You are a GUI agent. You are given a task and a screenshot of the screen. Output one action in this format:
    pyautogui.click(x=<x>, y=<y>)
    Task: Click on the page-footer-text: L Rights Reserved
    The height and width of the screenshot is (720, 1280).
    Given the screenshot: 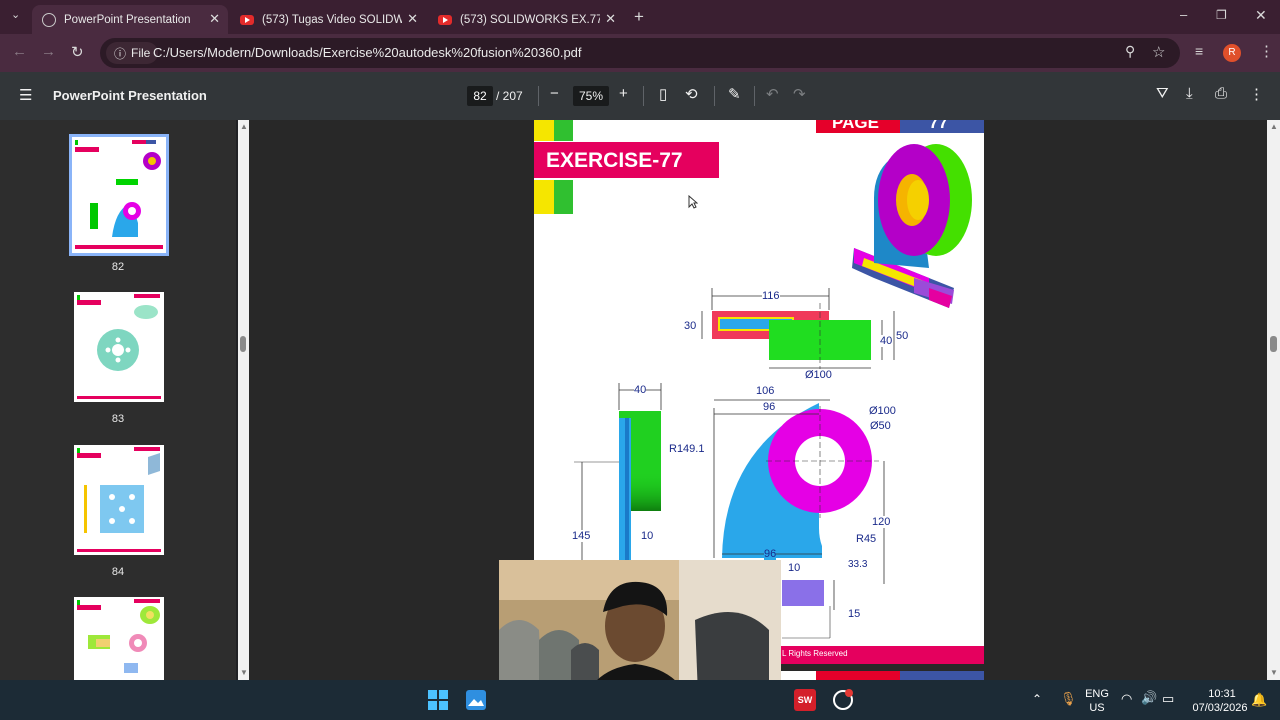 What is the action you would take?
    pyautogui.click(x=815, y=653)
    